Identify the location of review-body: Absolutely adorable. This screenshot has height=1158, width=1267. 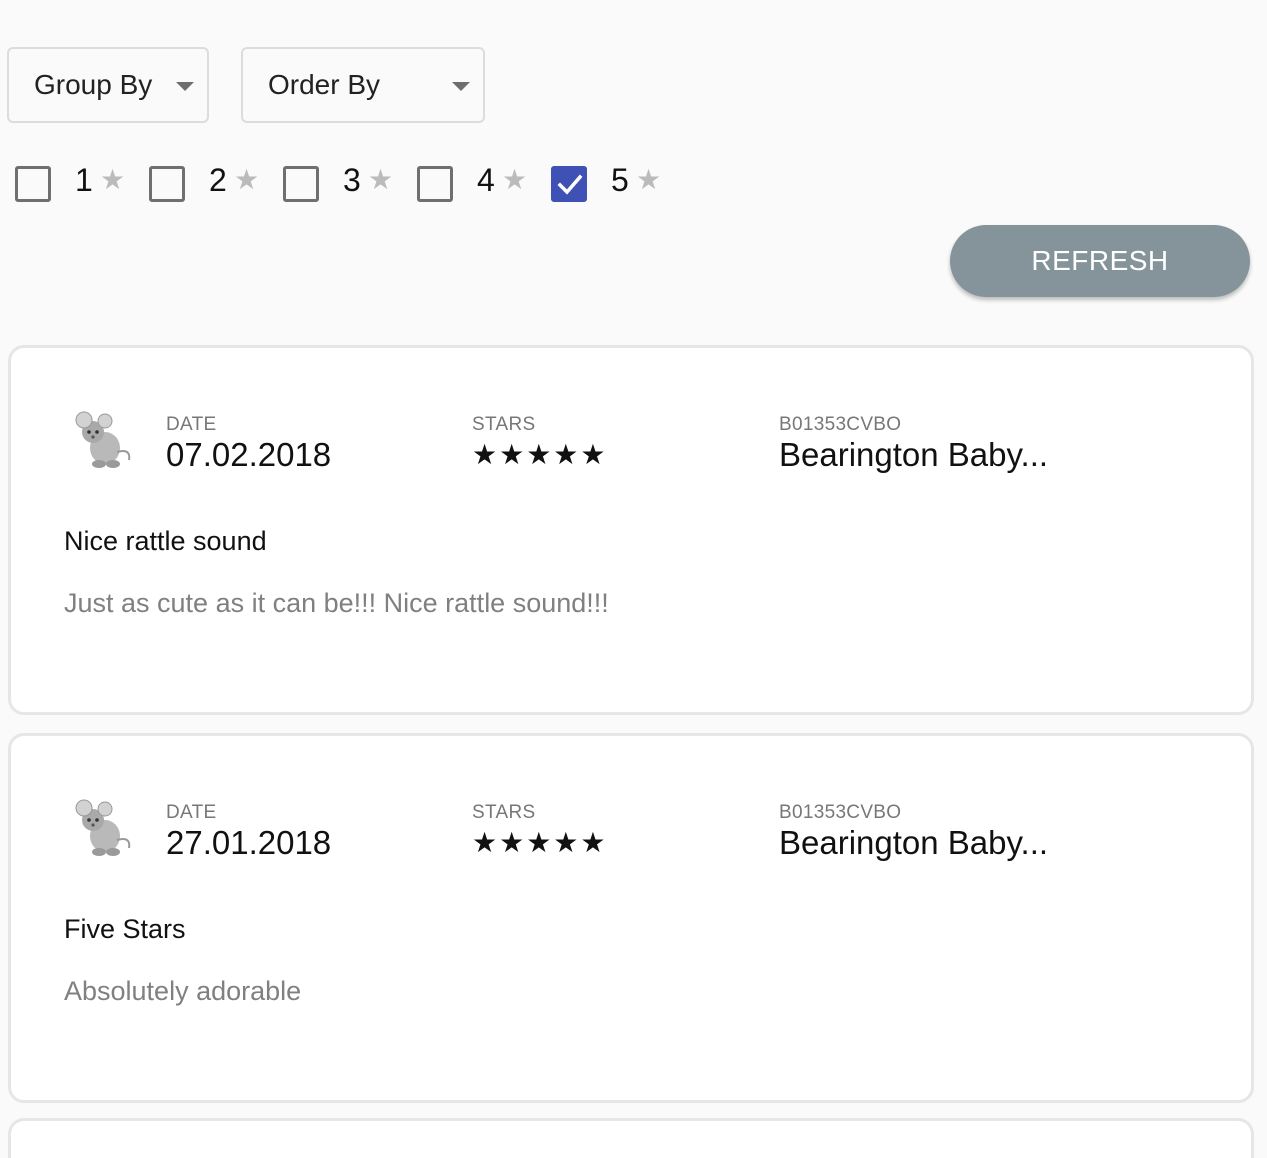
(183, 991).